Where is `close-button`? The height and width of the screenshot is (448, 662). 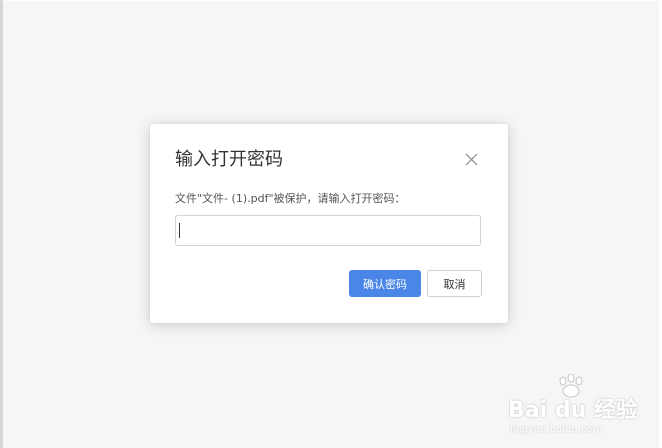 close-button is located at coordinates (471, 159).